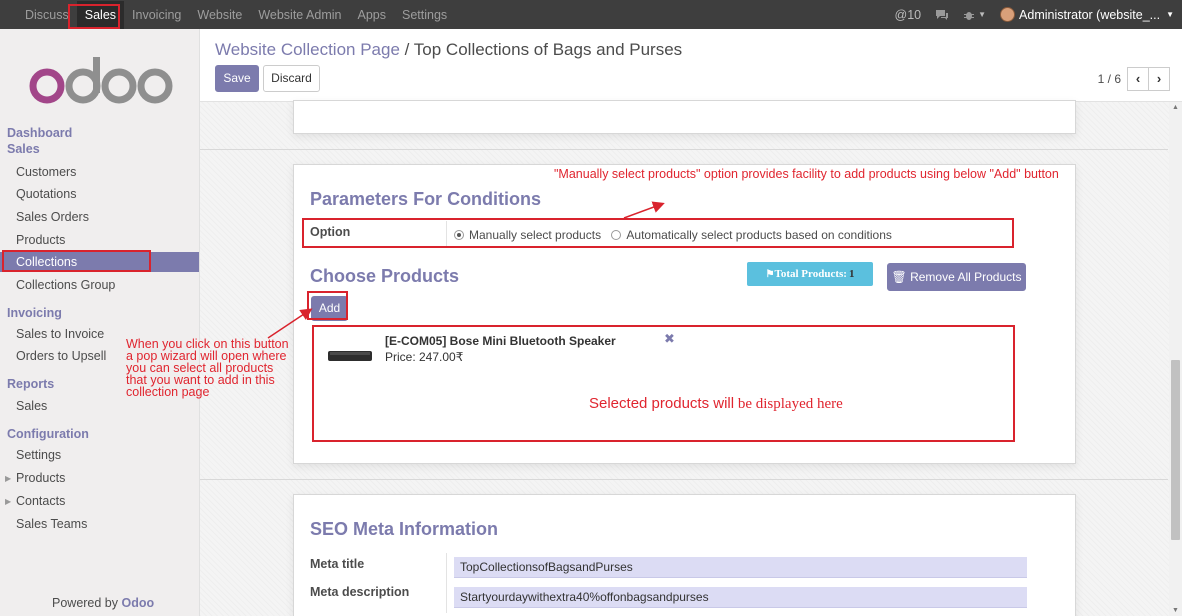 This screenshot has width=1182, height=616. What do you see at coordinates (466, 270) in the screenshot?
I see `annotation-arrows` at bounding box center [466, 270].